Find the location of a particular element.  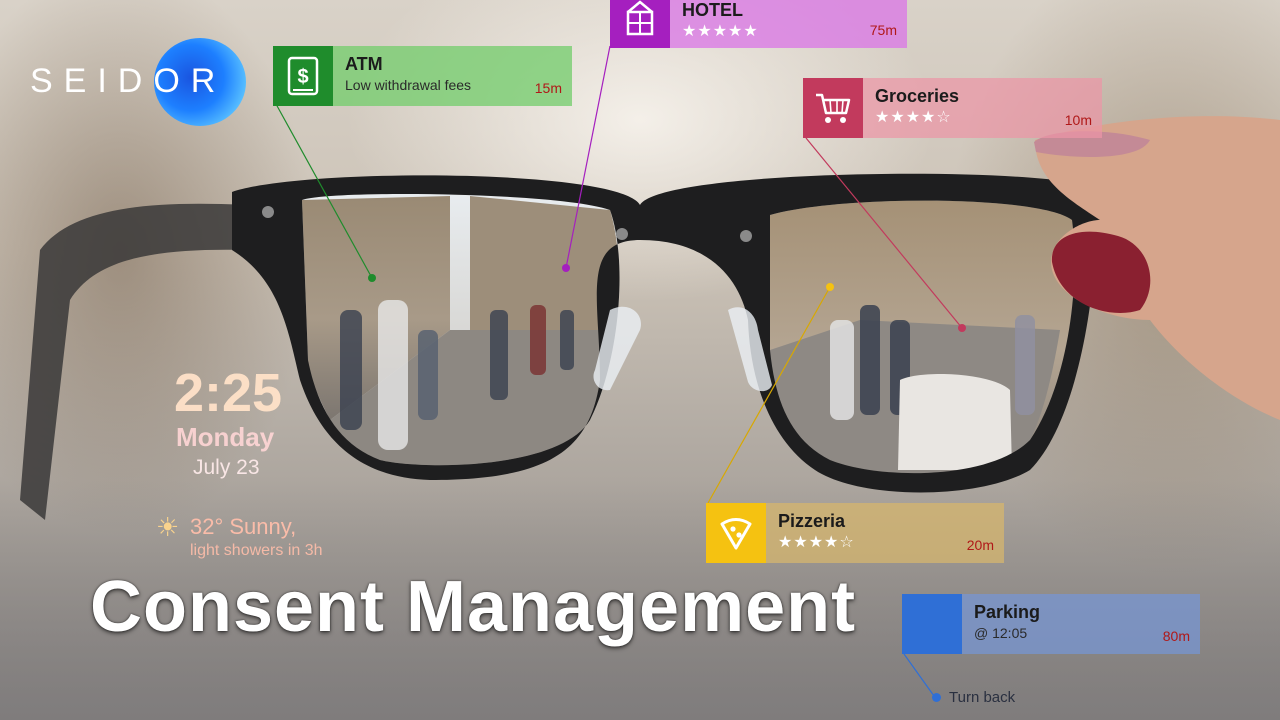

groceries-card: Groceries ★★★★☆ 10m is located at coordinates (952, 108).